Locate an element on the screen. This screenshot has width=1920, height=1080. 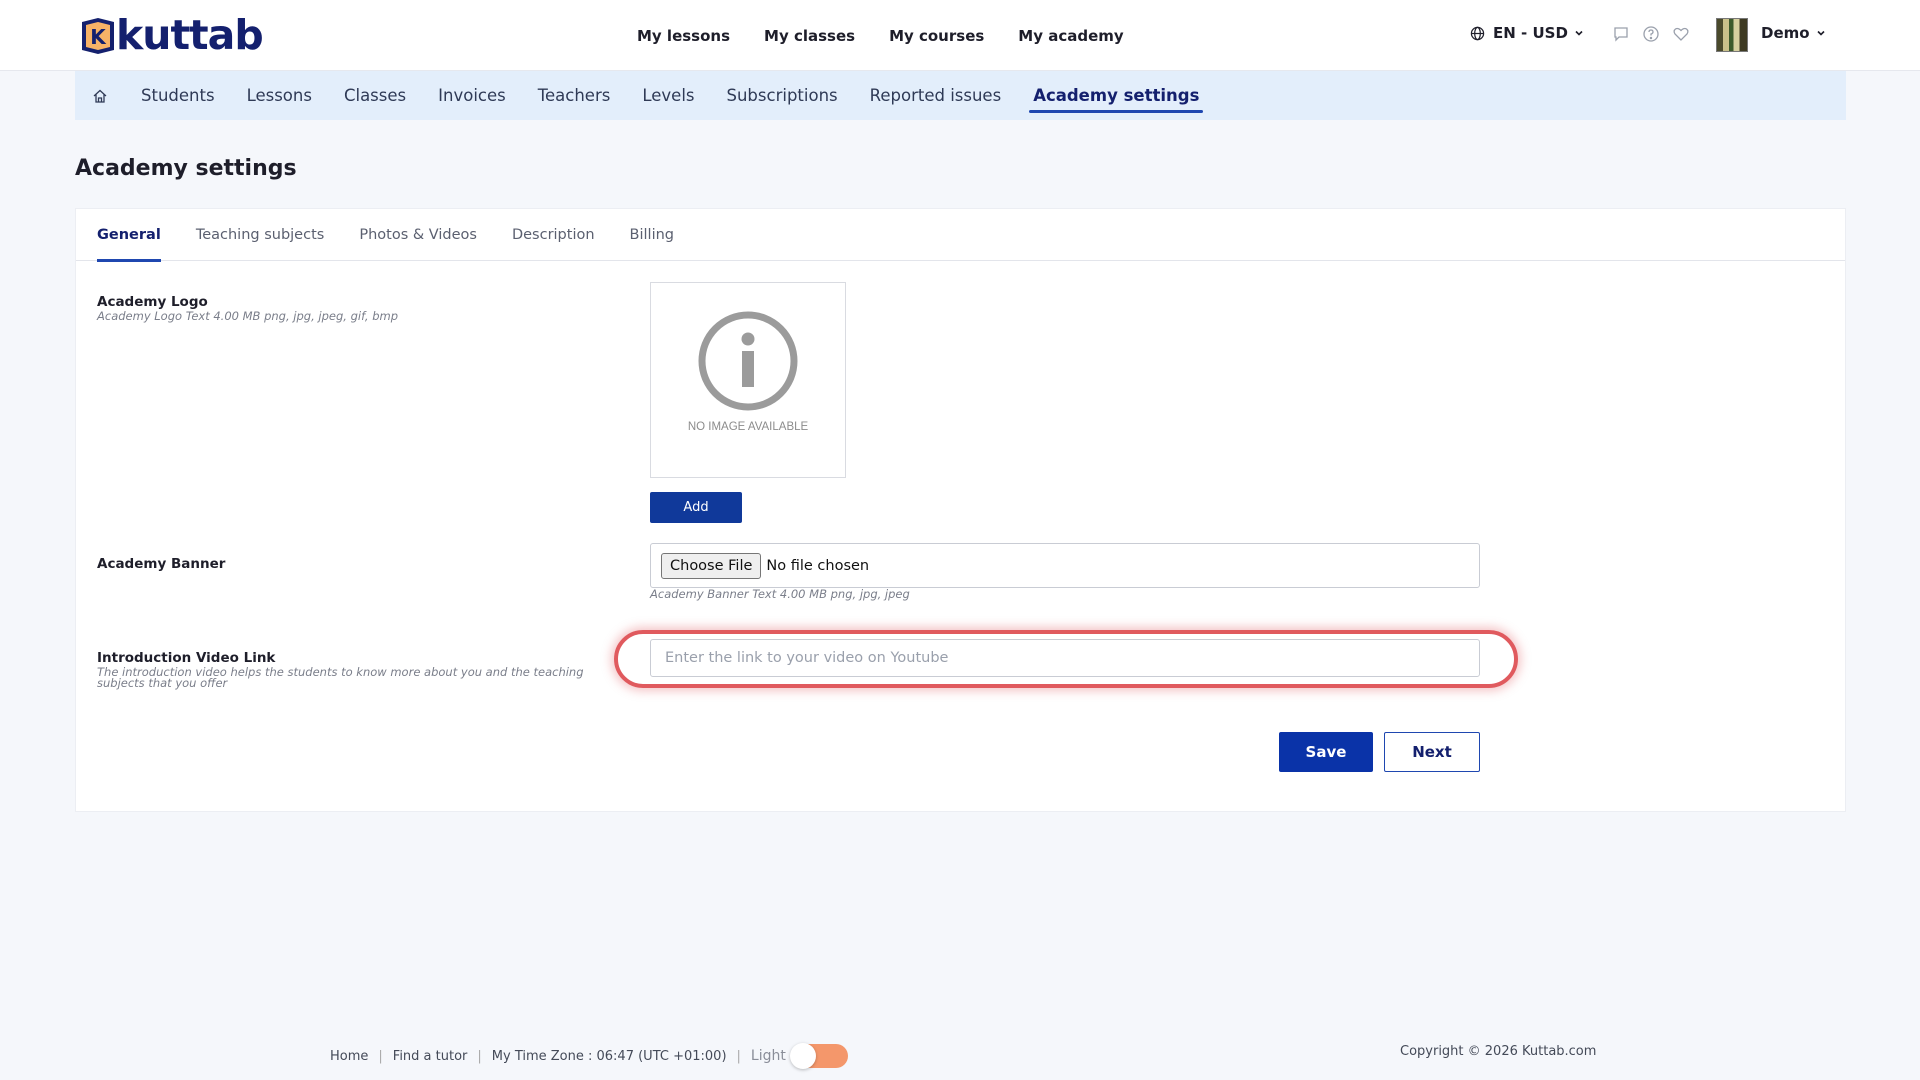
logo-mark-icon: K is located at coordinates (98, 36).